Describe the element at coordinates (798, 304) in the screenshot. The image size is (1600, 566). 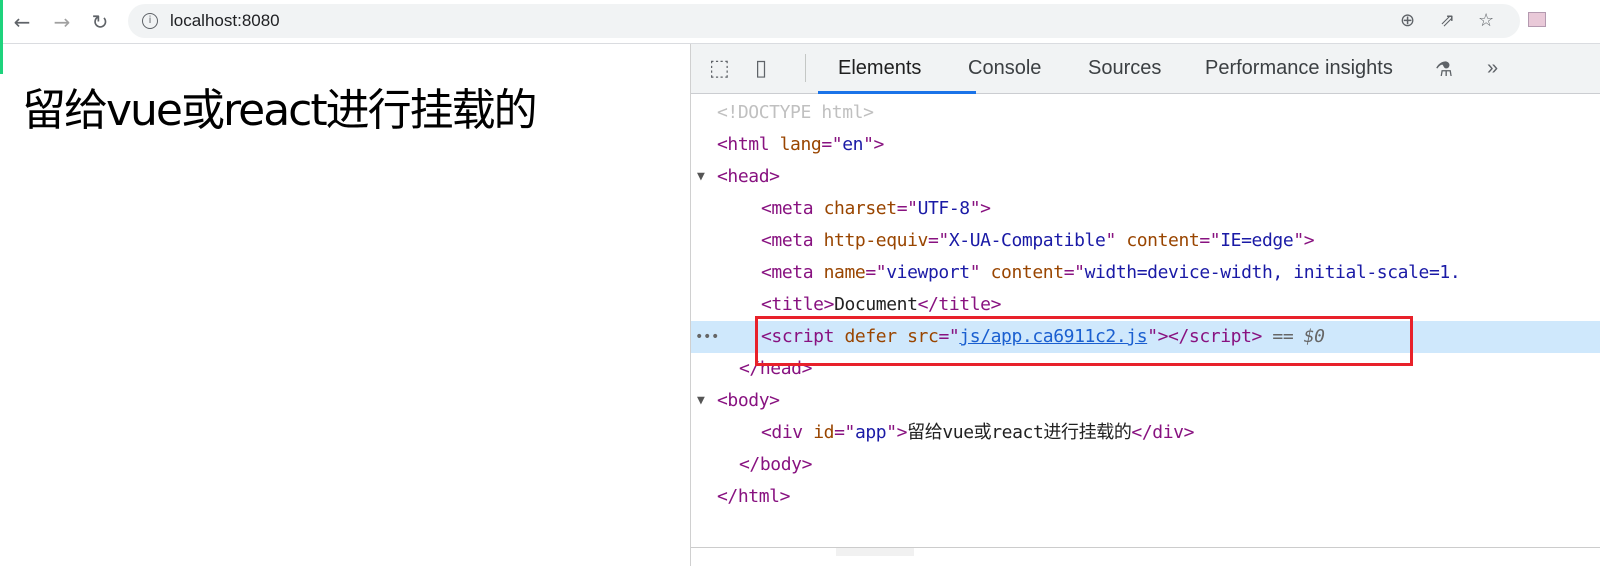
I see `token-tag: <title>` at that location.